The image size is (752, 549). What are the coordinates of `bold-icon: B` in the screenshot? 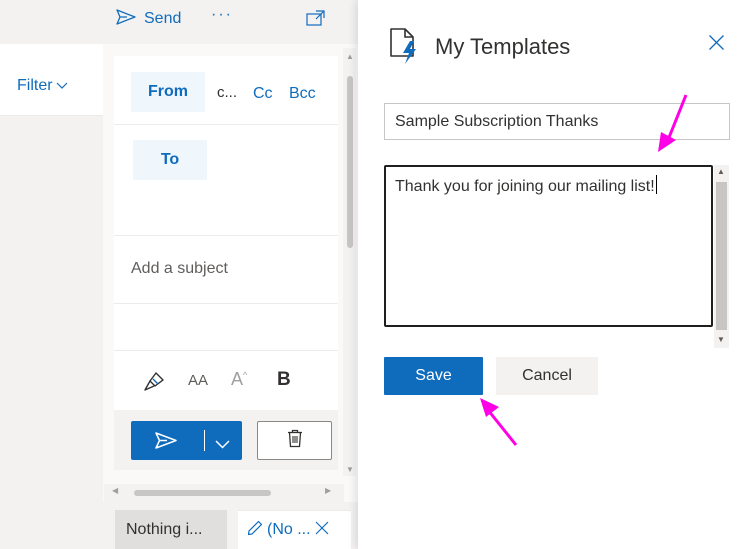 It's located at (284, 380).